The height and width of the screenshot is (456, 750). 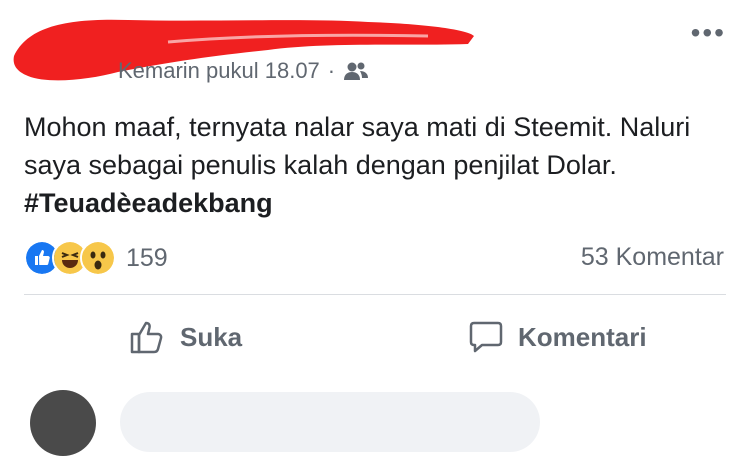 I want to click on wow-reaction-icon, so click(x=98, y=258).